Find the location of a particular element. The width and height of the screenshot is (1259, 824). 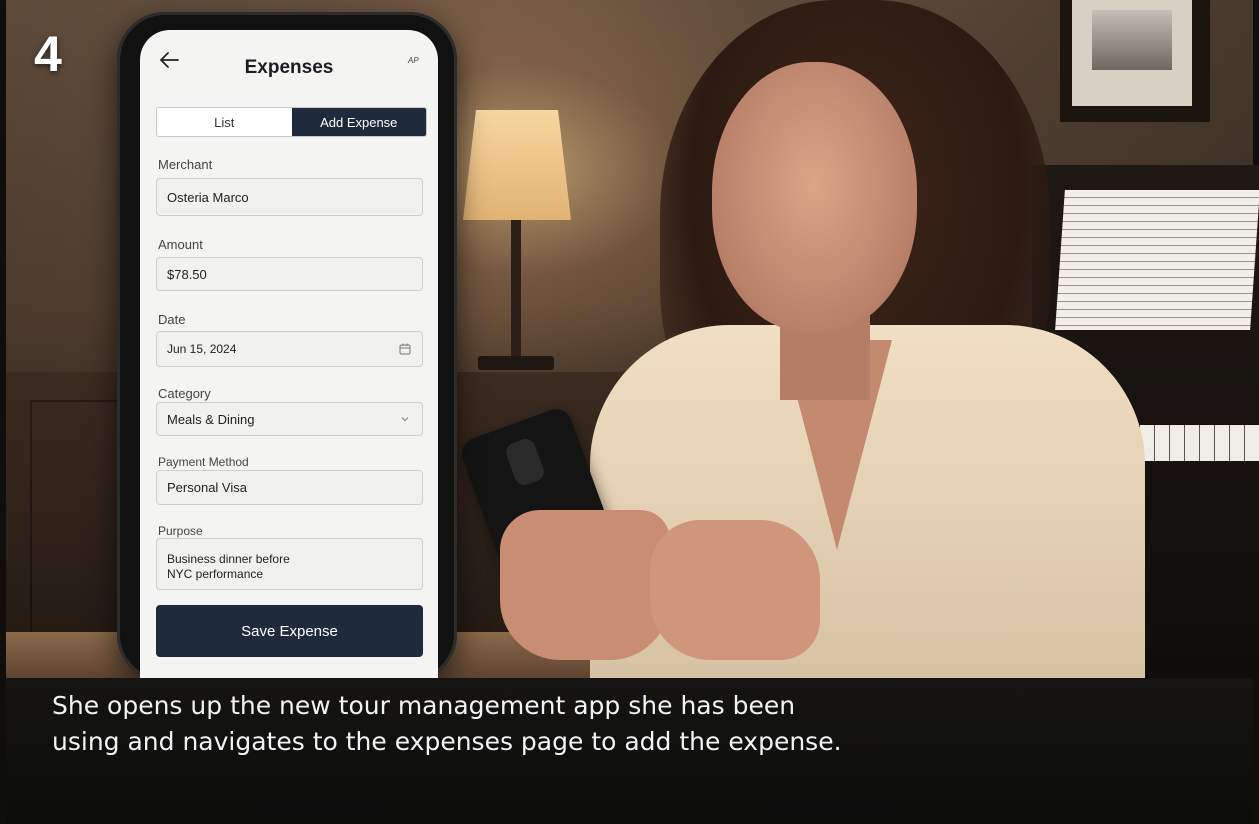

segmented-tabs: List Add Expense is located at coordinates (291, 122).